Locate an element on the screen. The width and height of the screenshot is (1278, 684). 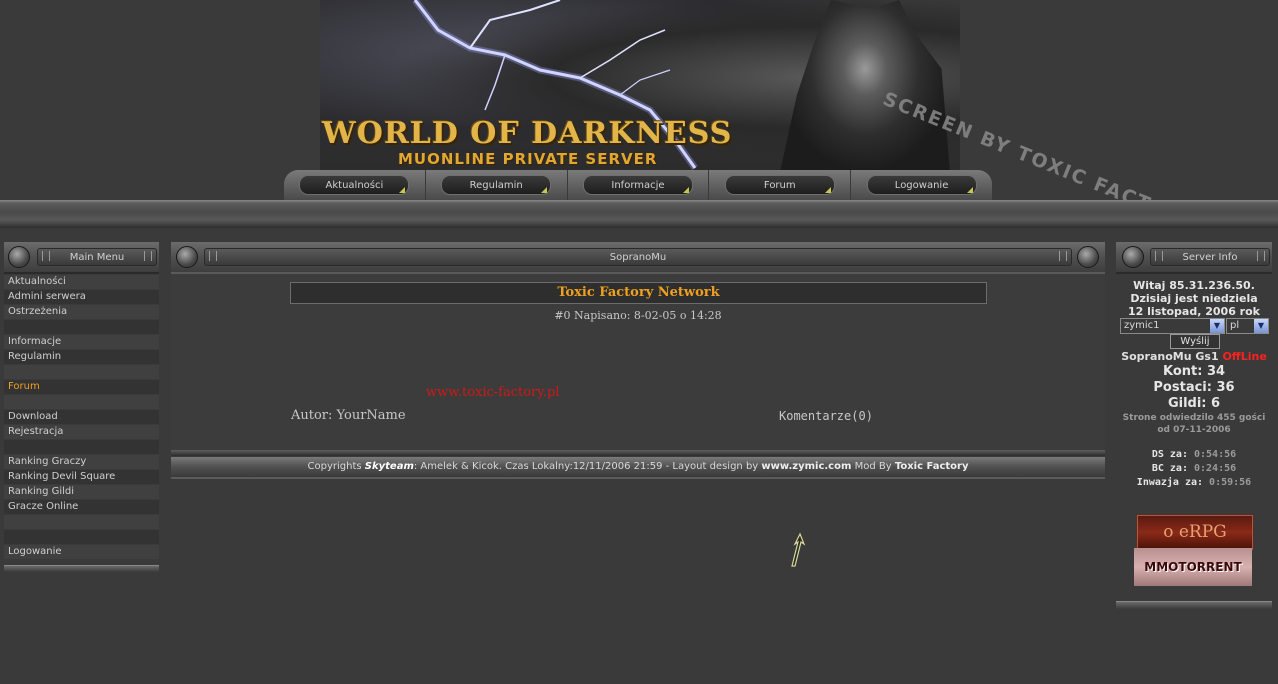
right-panel-title-bar: Server Info is located at coordinates (1210, 257).